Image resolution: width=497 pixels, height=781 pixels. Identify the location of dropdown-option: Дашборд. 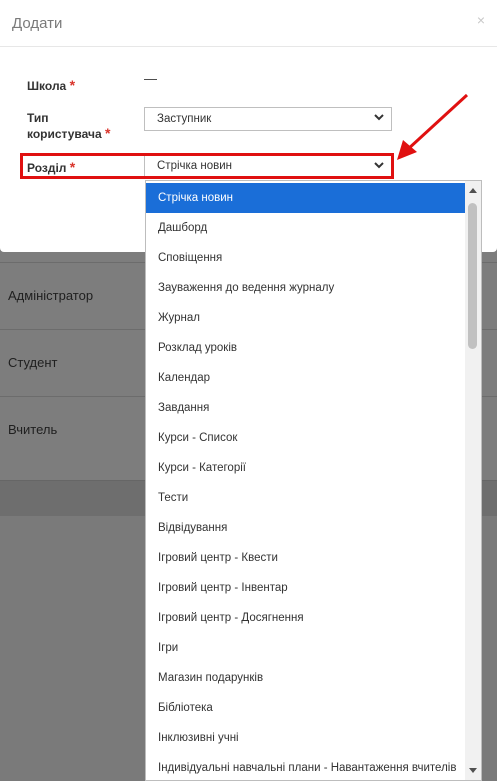
(305, 228).